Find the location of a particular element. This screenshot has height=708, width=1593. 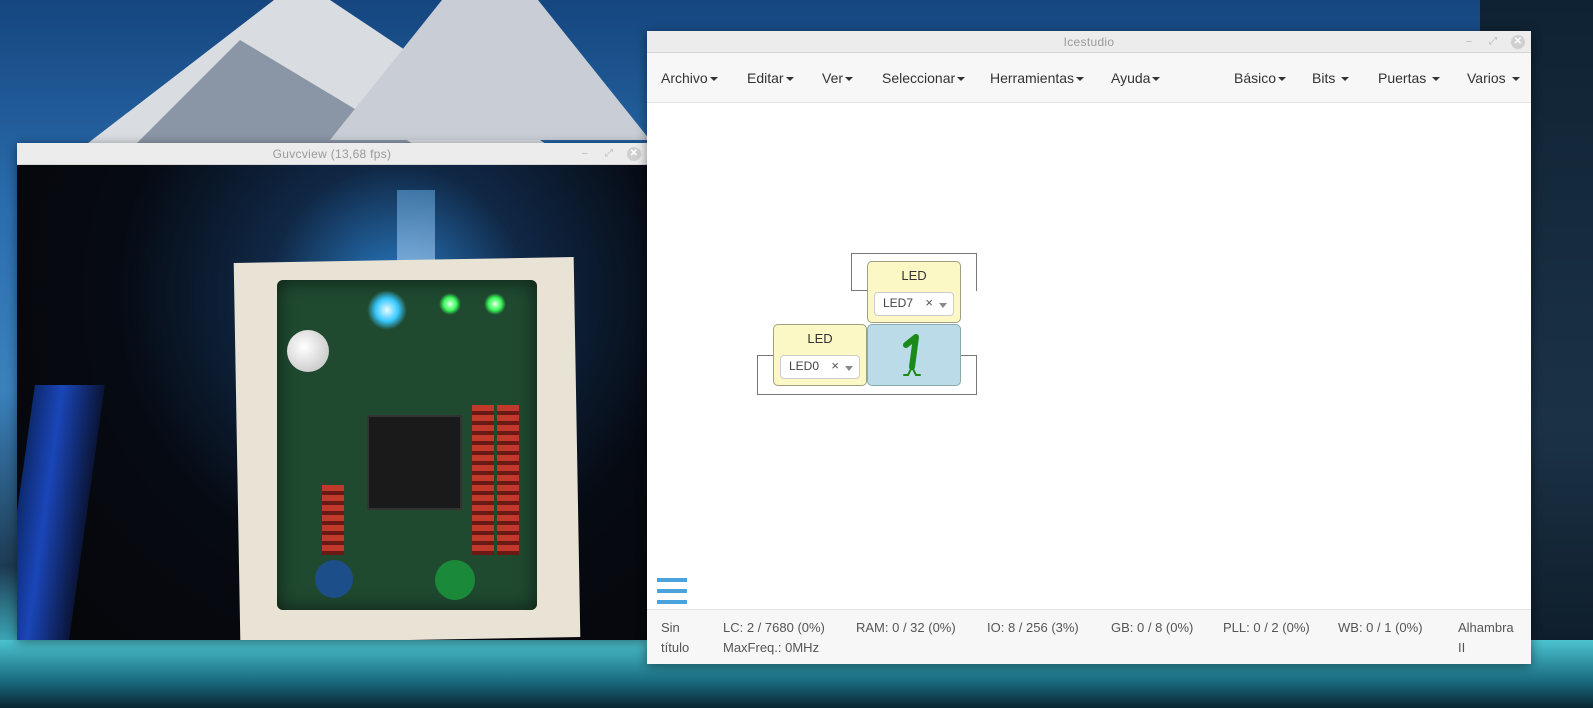

status-io: IO: 8 / 256 (3%) is located at coordinates (1033, 627).